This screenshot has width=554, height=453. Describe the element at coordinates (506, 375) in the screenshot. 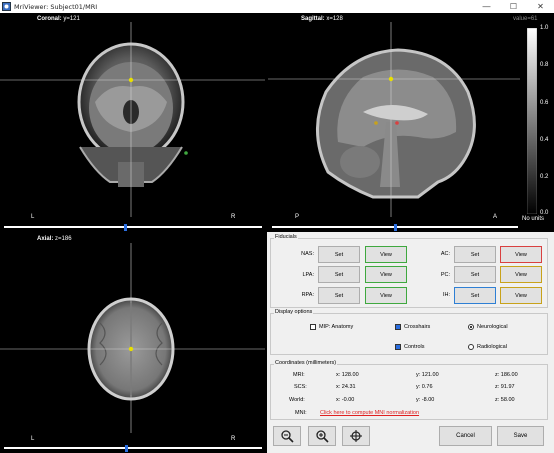

I see `mri-z: z: 186.00` at that location.